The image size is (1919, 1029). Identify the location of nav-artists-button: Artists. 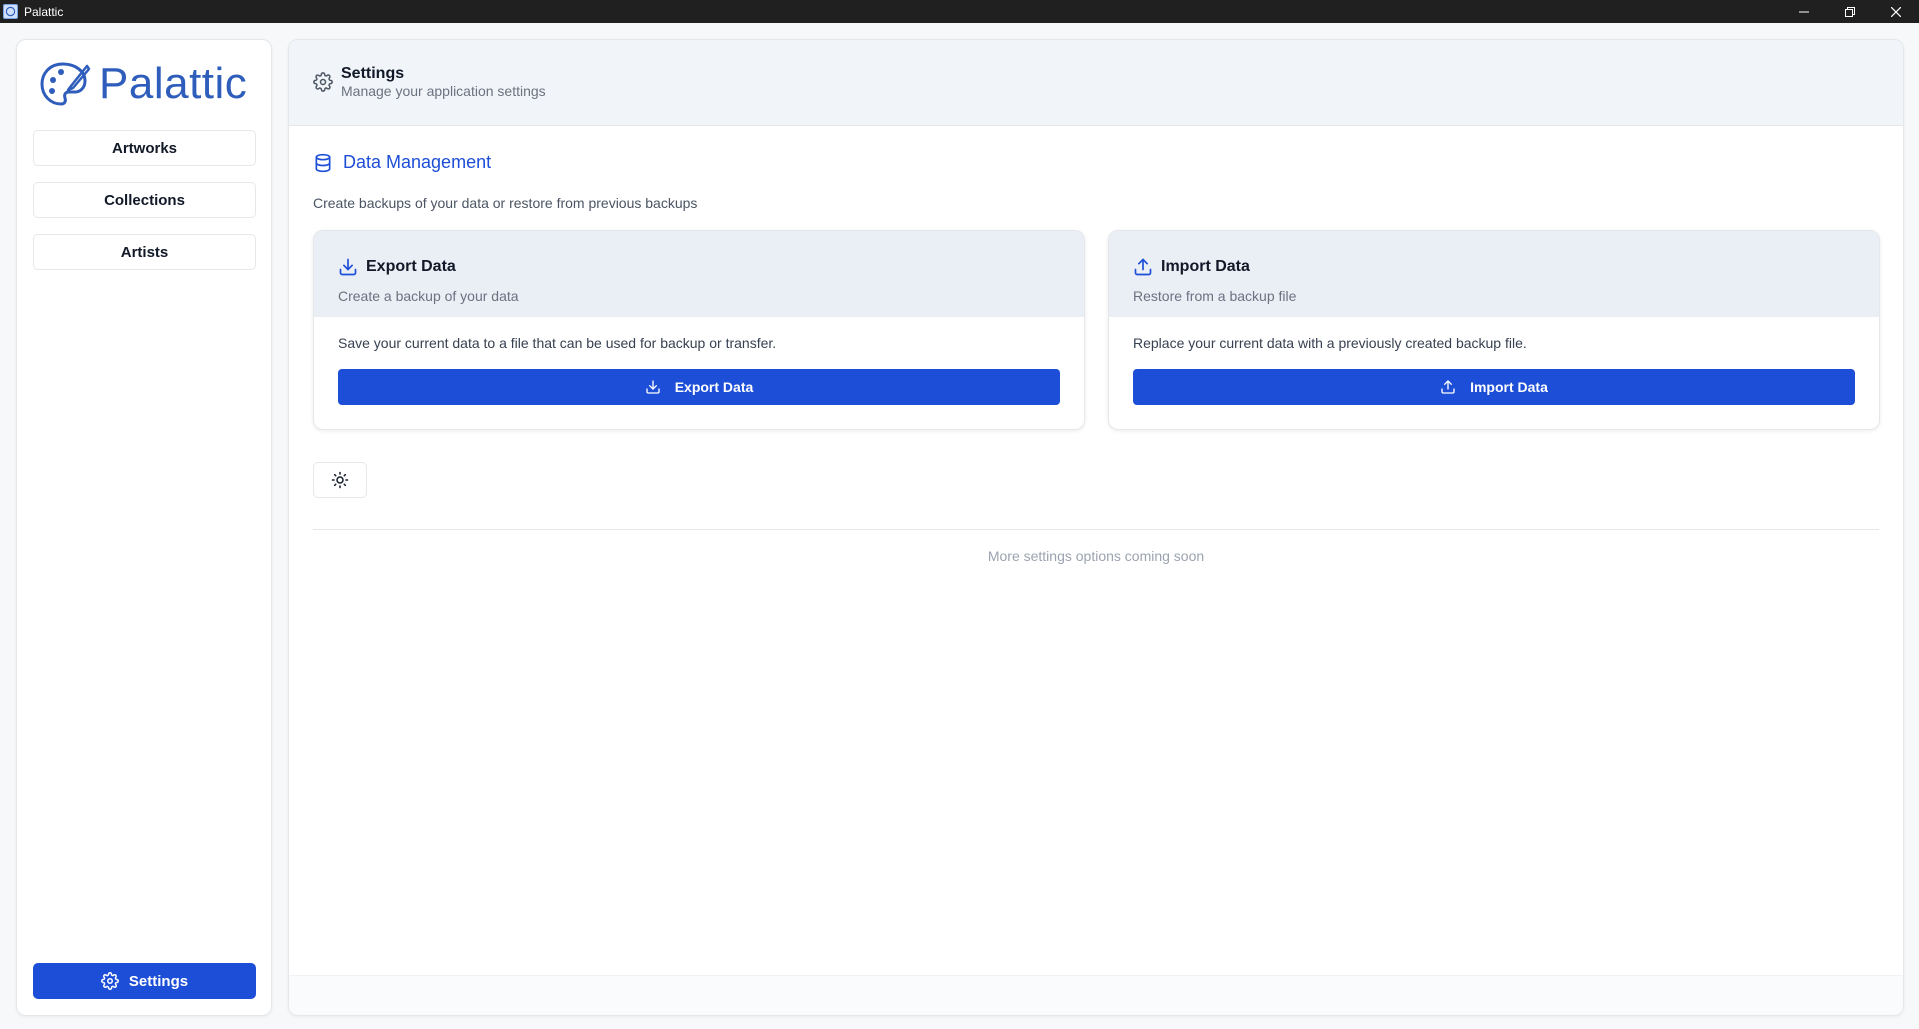
(144, 252).